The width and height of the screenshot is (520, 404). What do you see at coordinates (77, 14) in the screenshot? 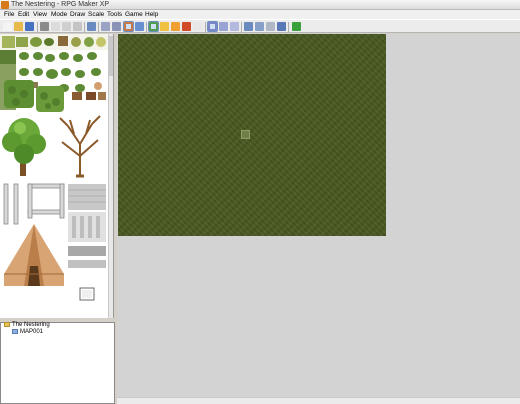
I see `menu-draw: Draw` at bounding box center [77, 14].